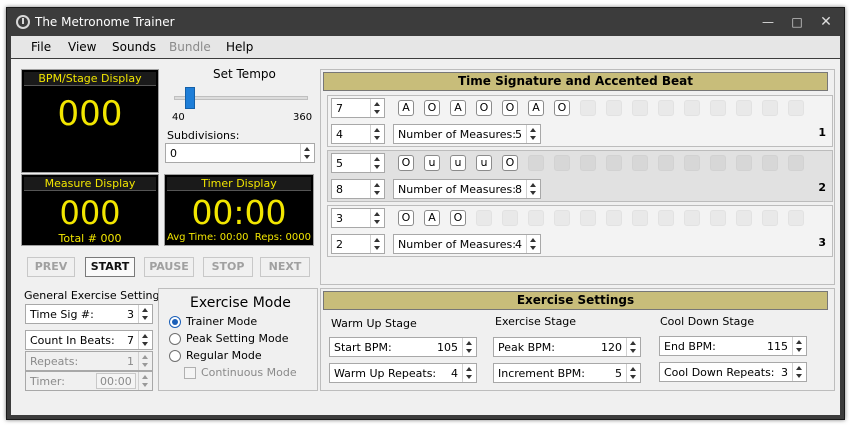  What do you see at coordinates (190, 98) in the screenshot?
I see `tempo-slider-thumb` at bounding box center [190, 98].